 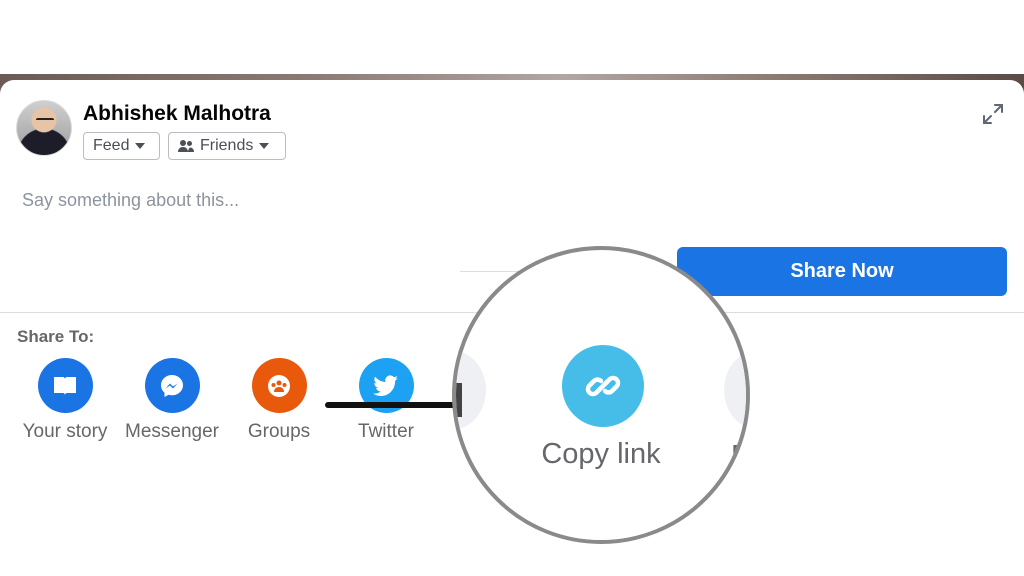 I want to click on avatar, so click(x=44, y=128).